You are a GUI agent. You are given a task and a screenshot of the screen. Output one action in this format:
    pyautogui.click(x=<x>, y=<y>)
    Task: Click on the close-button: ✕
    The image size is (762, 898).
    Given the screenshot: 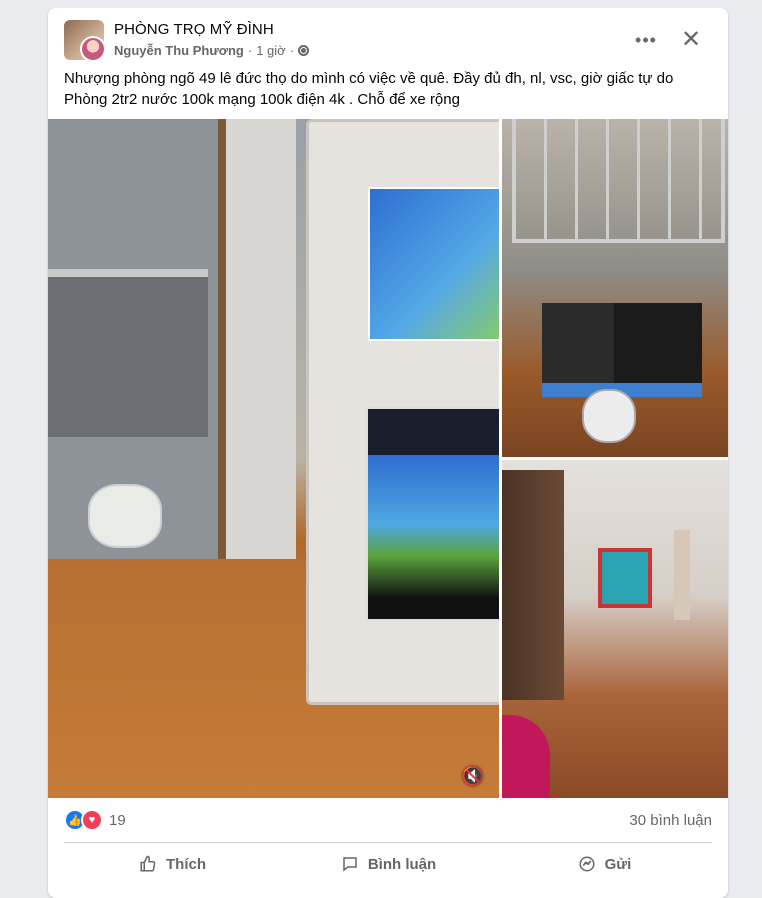 What is the action you would take?
    pyautogui.click(x=691, y=39)
    